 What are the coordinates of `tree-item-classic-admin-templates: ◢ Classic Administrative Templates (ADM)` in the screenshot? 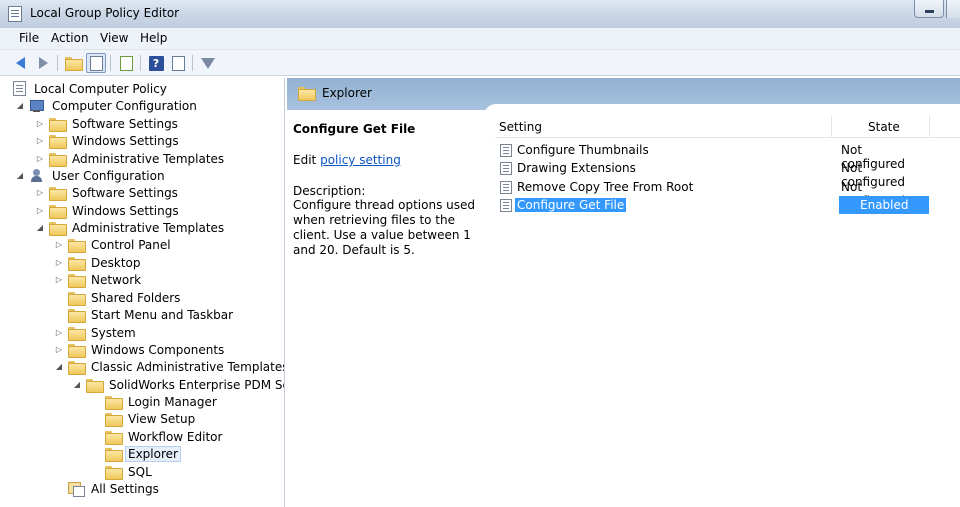 It's located at (169, 366).